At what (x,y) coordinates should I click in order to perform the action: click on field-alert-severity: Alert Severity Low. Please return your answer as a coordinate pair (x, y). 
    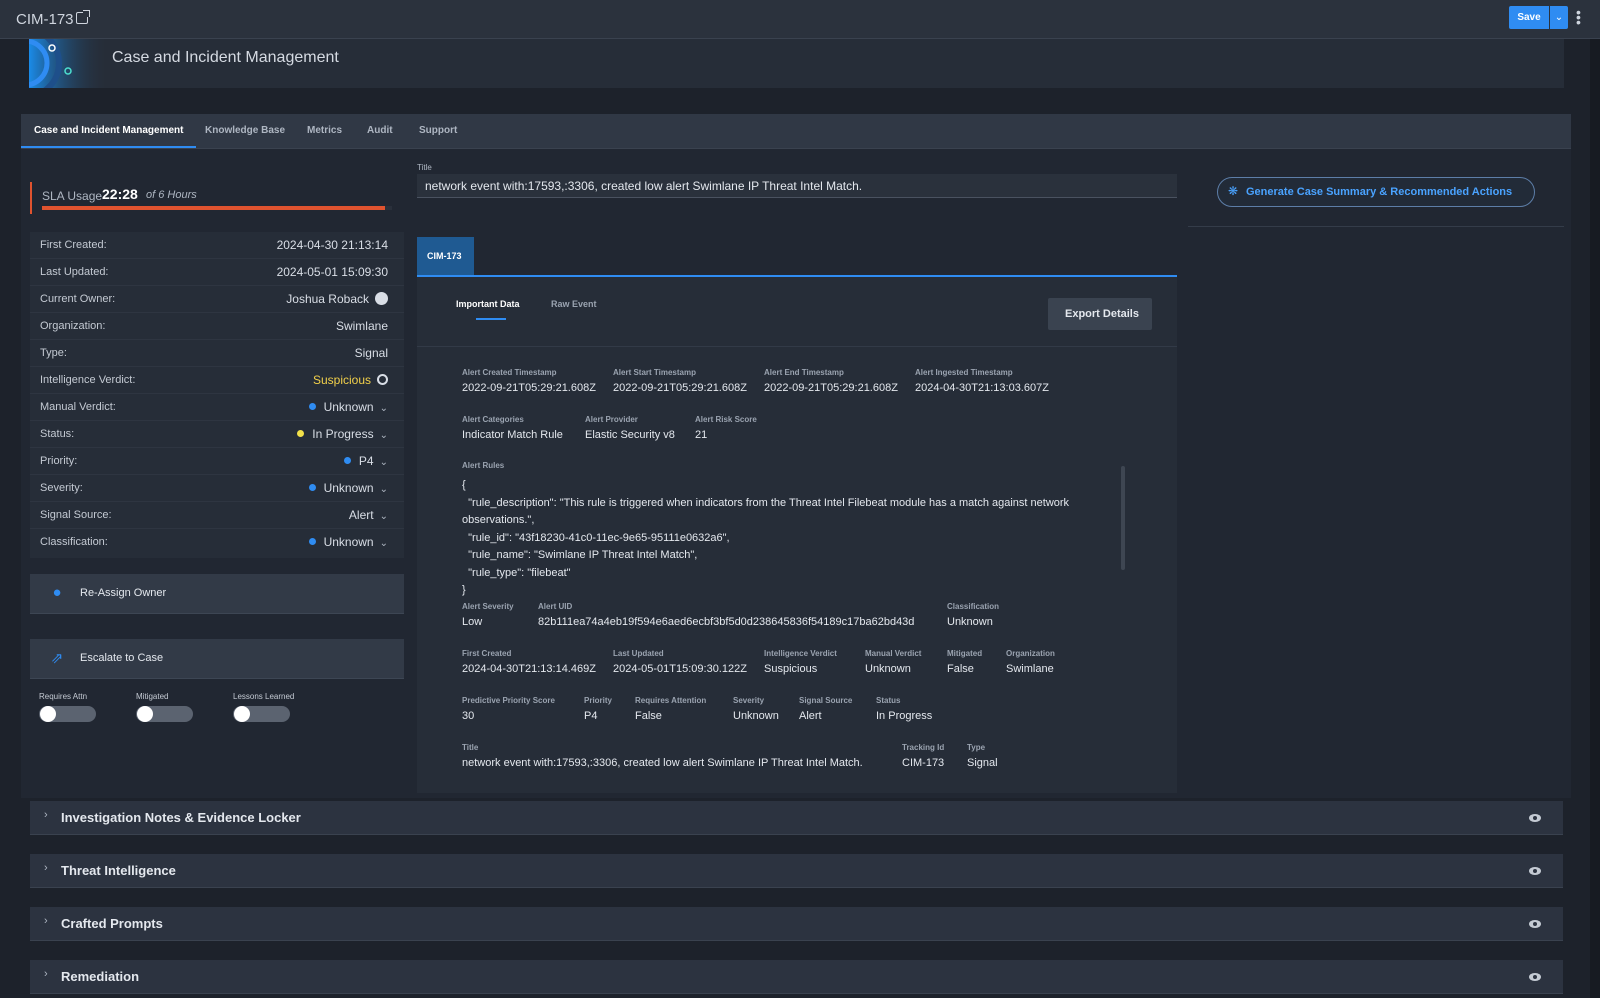
    Looking at the image, I should click on (488, 615).